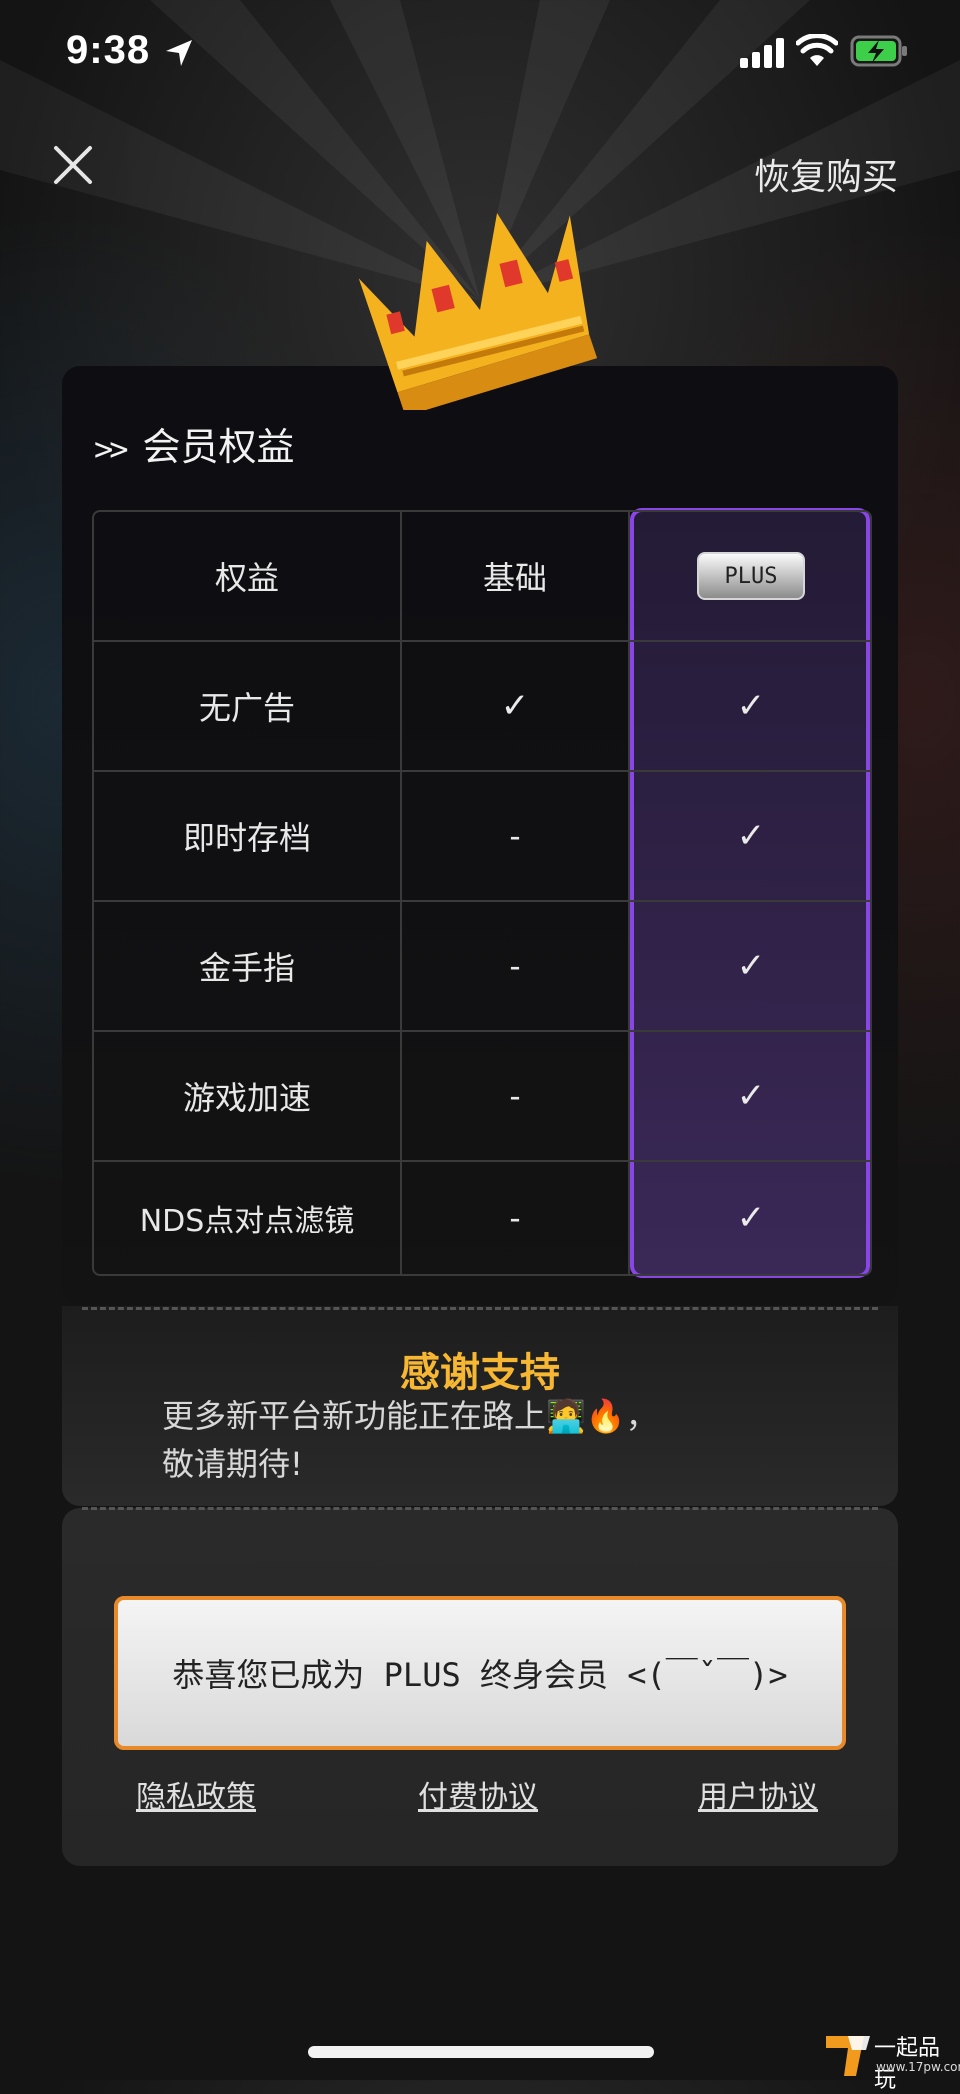 The width and height of the screenshot is (960, 2094). I want to click on crown-icon, so click(478, 311).